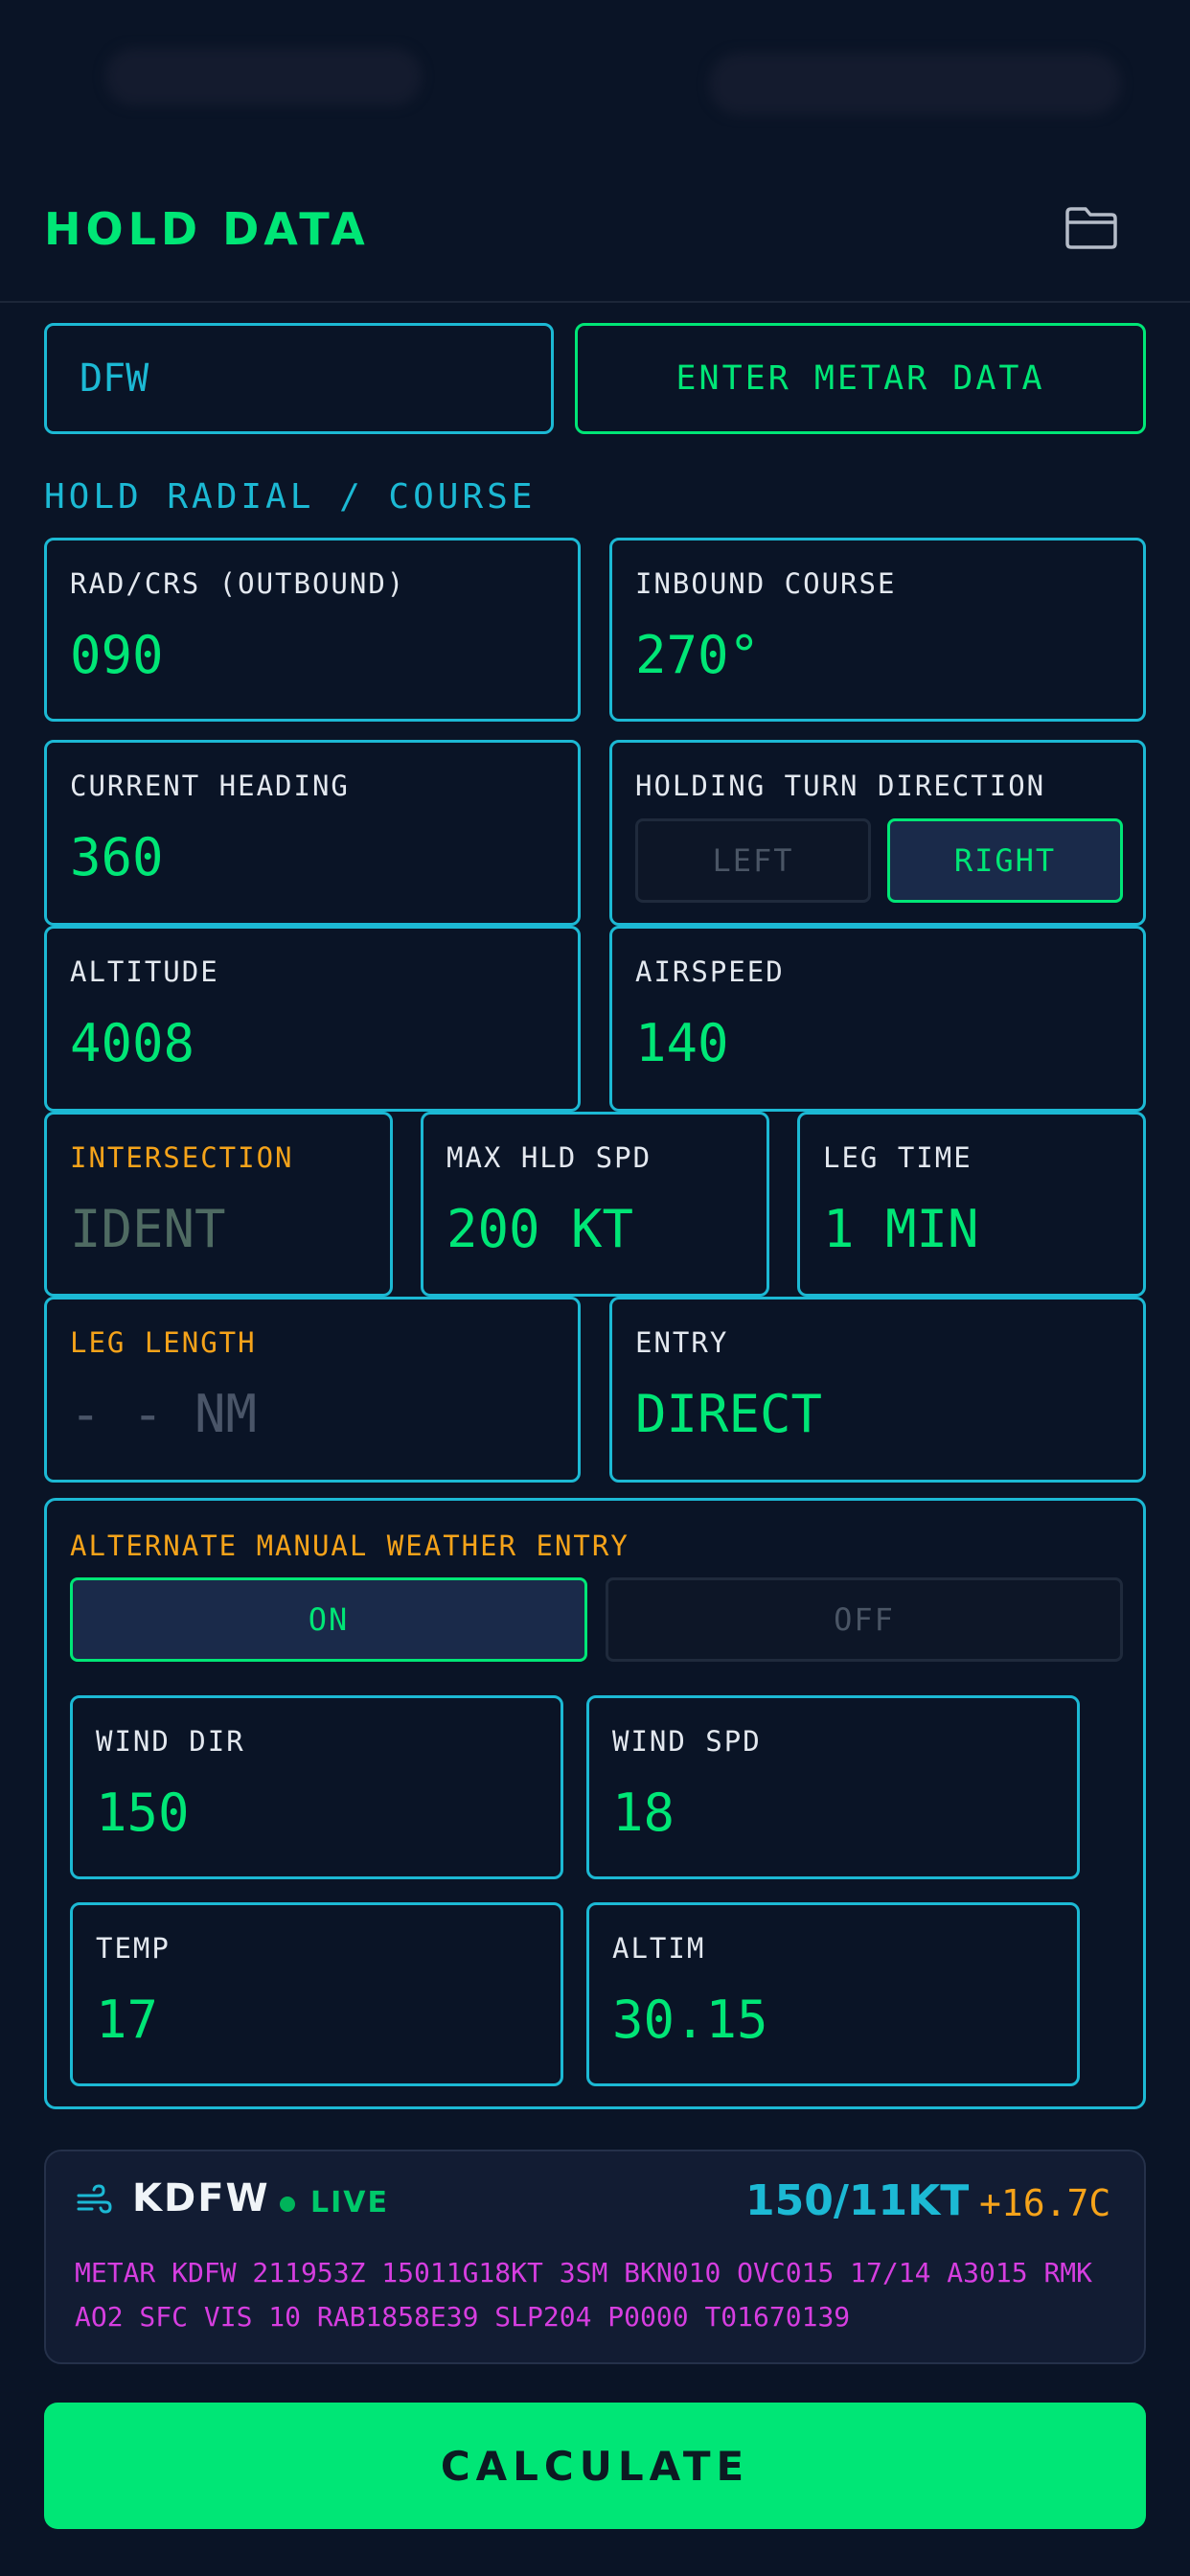  What do you see at coordinates (350, 1546) in the screenshot?
I see `manual-weather-title: ALTERNATE MANUAL WEATHER ENTRY` at bounding box center [350, 1546].